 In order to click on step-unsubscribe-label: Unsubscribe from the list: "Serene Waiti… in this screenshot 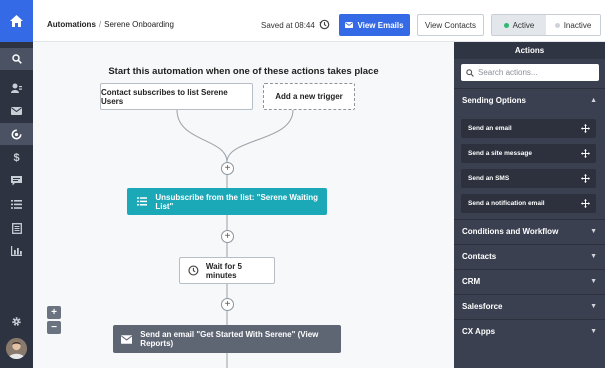, I will do `click(236, 201)`.